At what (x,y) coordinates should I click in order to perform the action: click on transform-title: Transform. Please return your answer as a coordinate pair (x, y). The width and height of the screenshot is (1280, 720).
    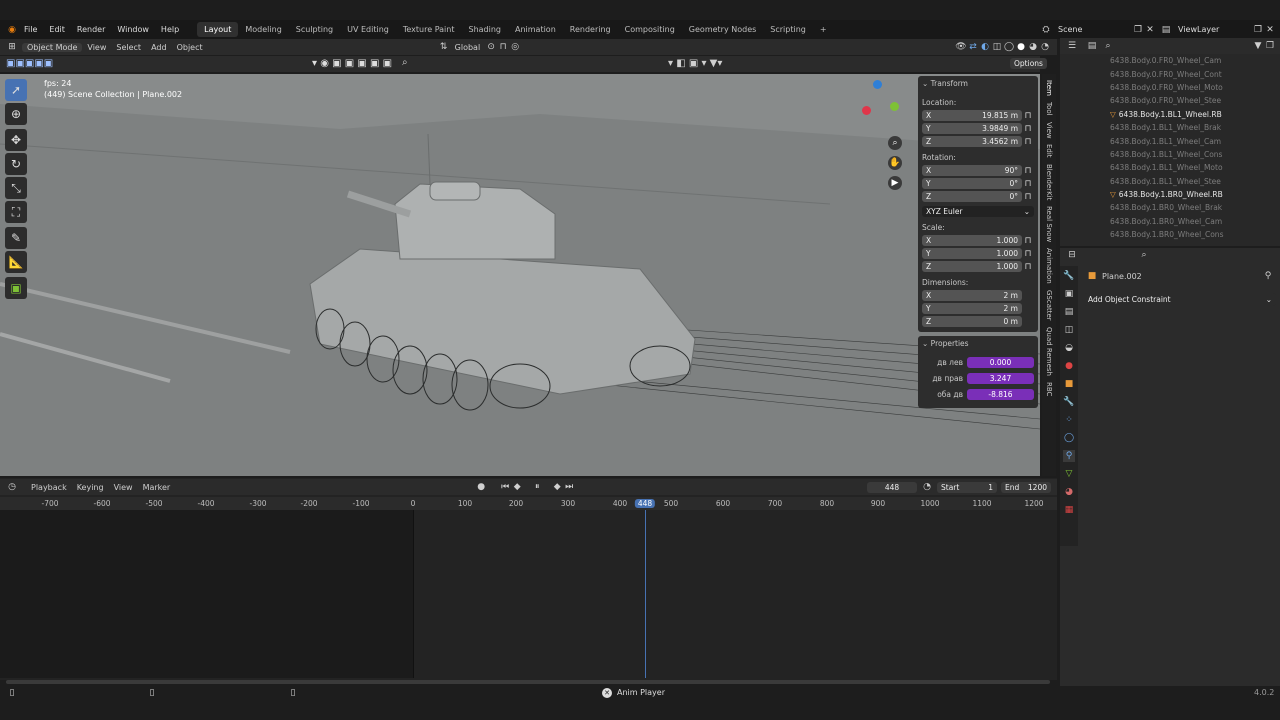
    Looking at the image, I should click on (949, 83).